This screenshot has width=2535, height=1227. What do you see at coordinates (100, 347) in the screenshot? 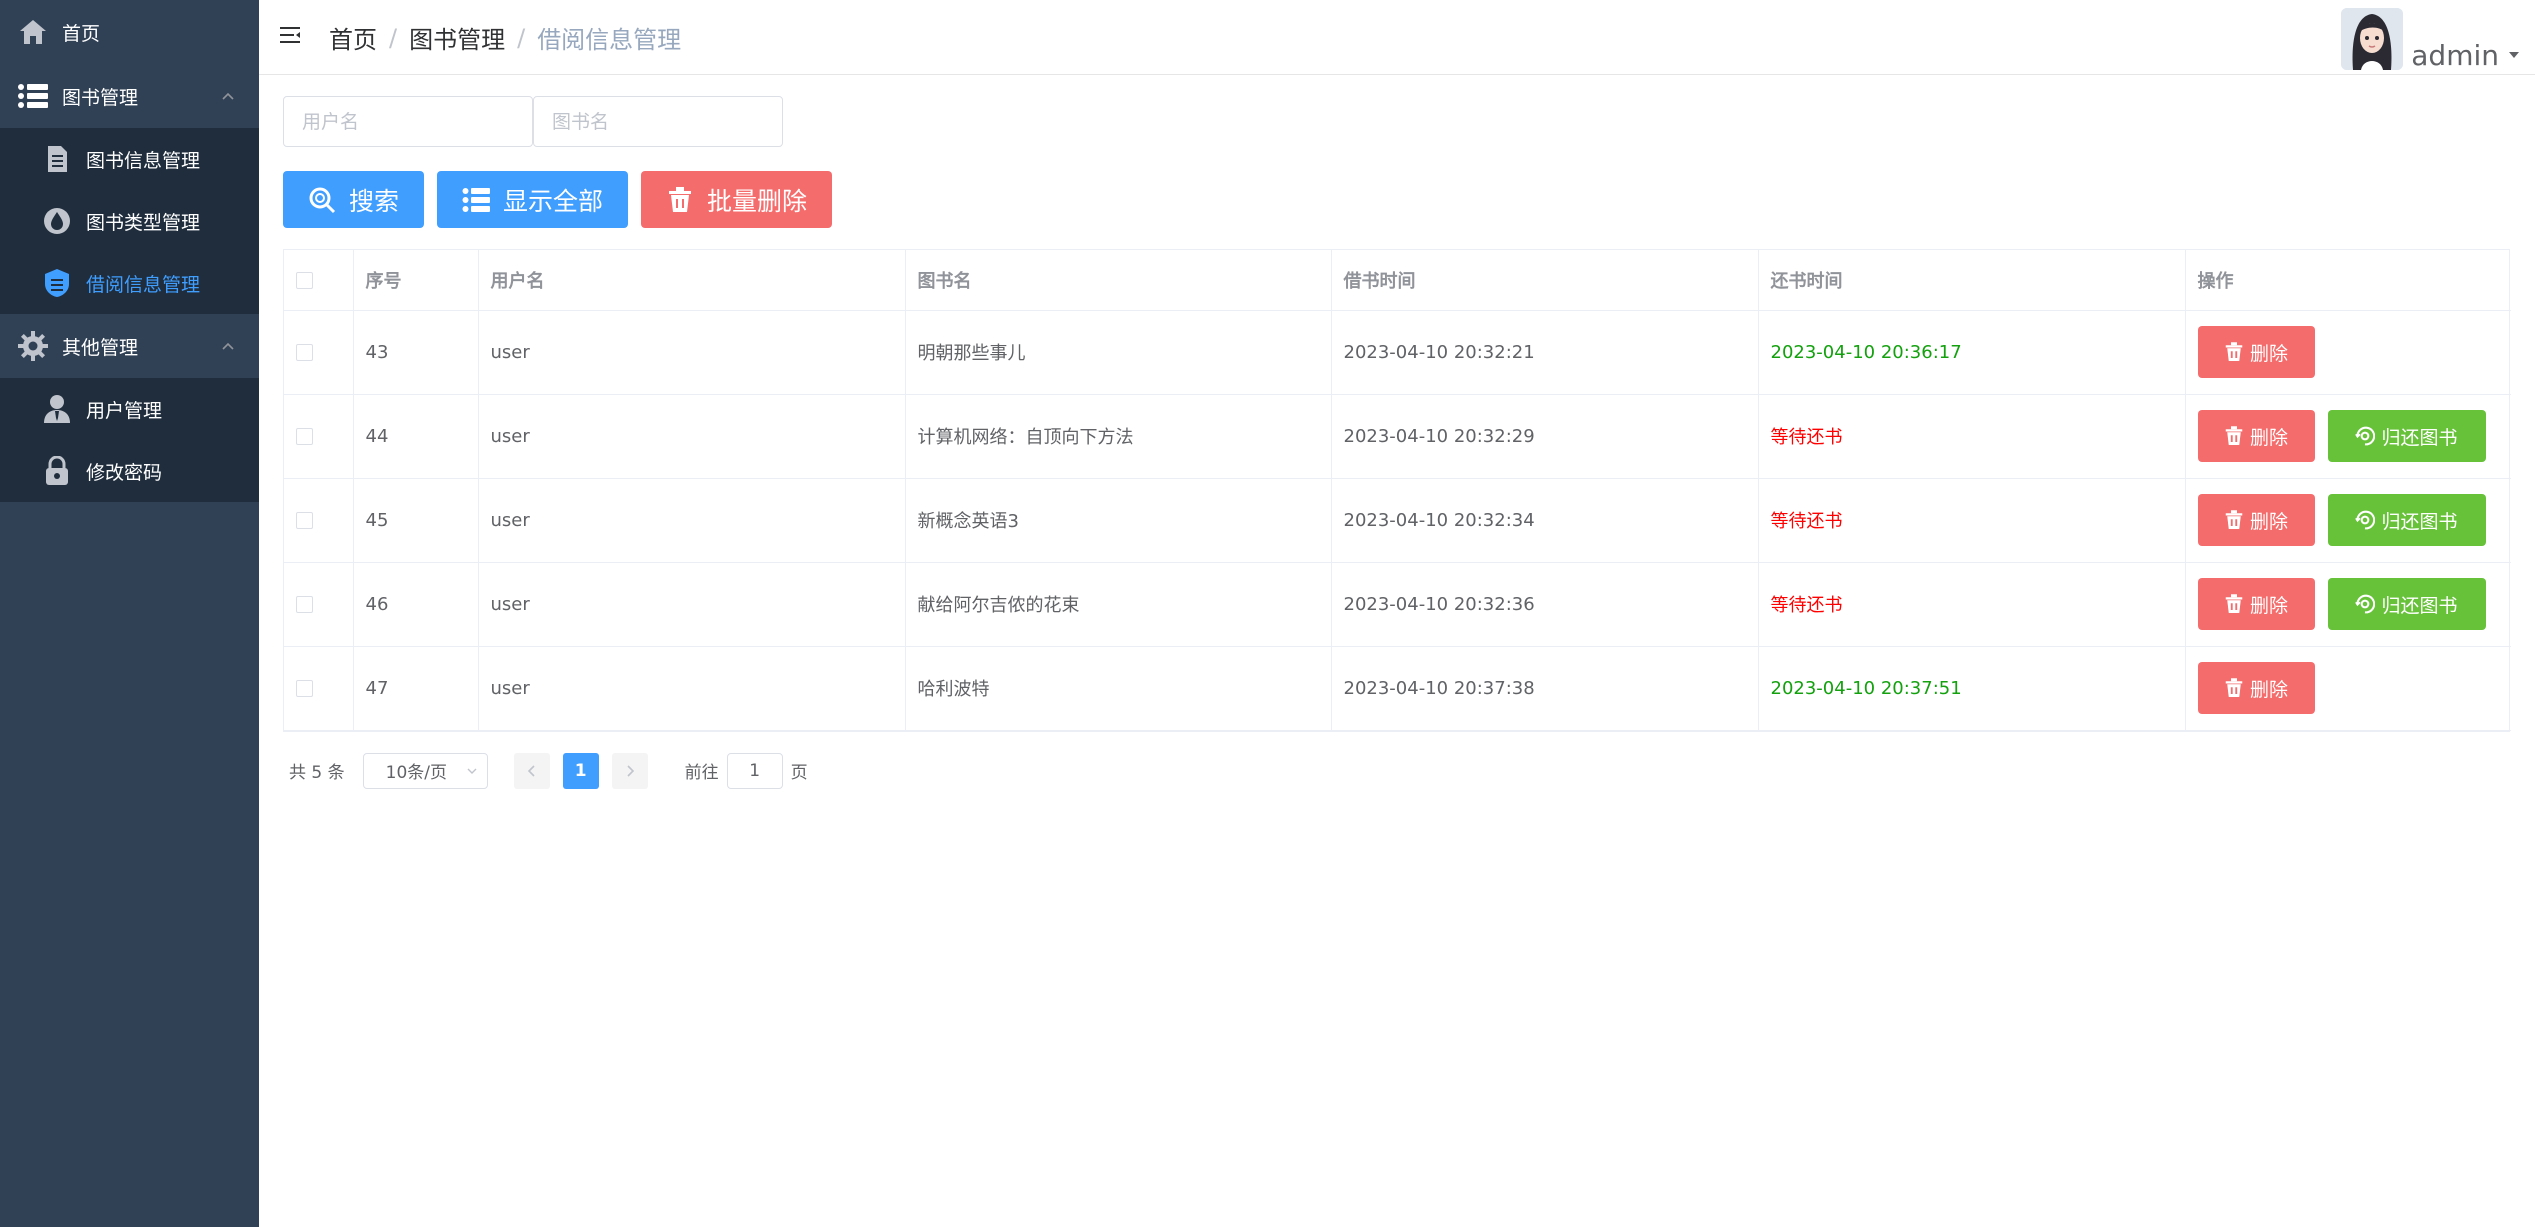
I see `sidebar-group-label: 其他管理` at bounding box center [100, 347].